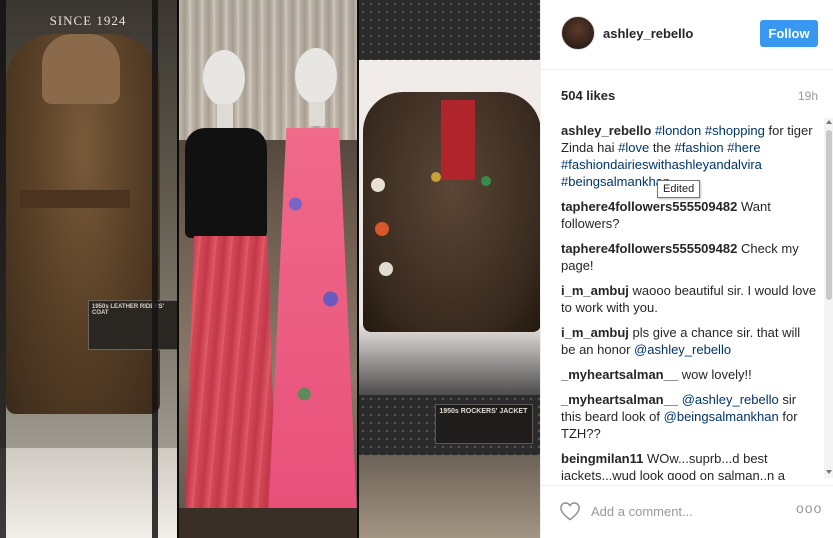 The width and height of the screenshot is (833, 538). I want to click on red-pleated-skirt, so click(230, 381).